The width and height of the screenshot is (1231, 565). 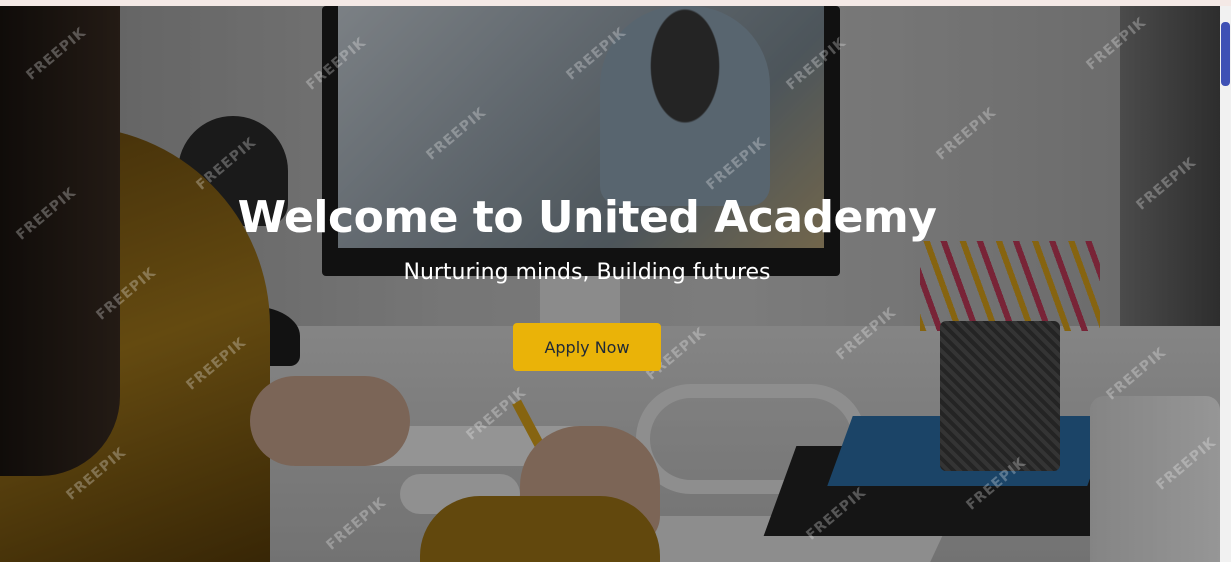 I want to click on page-scrollbar-thumb, so click(x=1225, y=54).